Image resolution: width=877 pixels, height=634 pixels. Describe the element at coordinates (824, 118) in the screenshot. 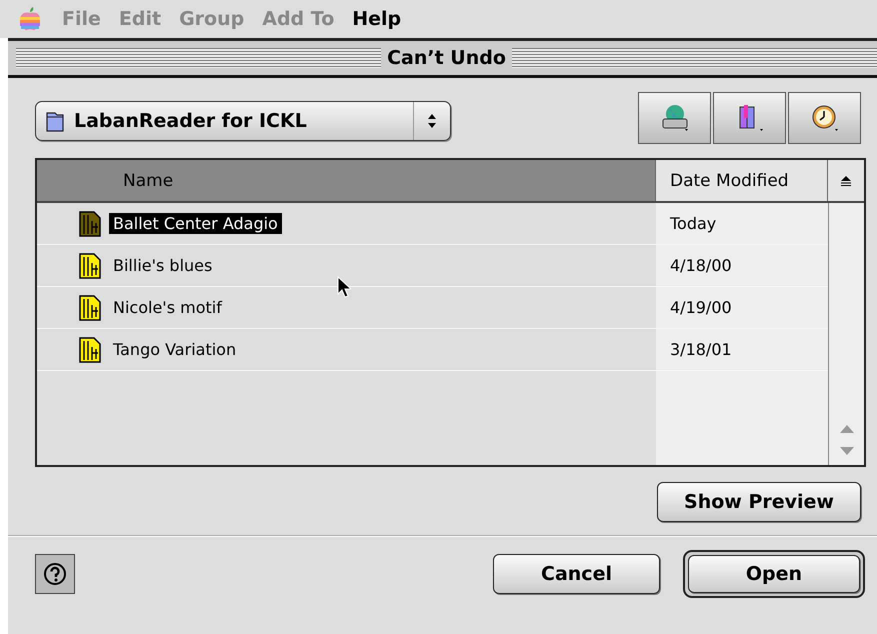

I see `recent-button` at that location.